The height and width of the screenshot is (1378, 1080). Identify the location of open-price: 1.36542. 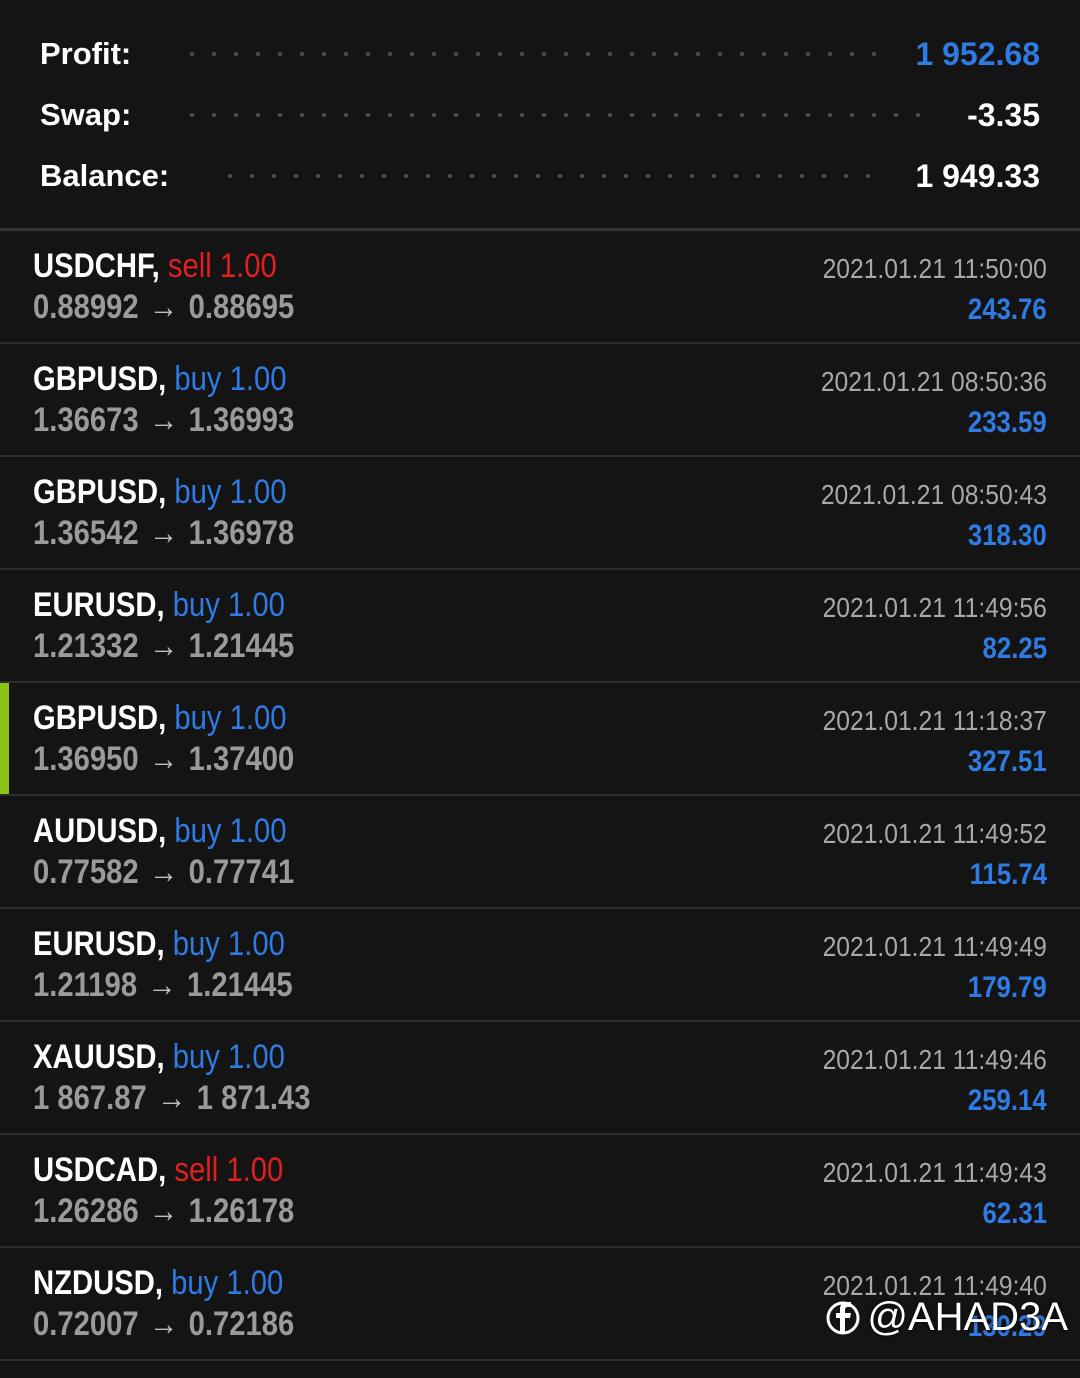
(86, 533).